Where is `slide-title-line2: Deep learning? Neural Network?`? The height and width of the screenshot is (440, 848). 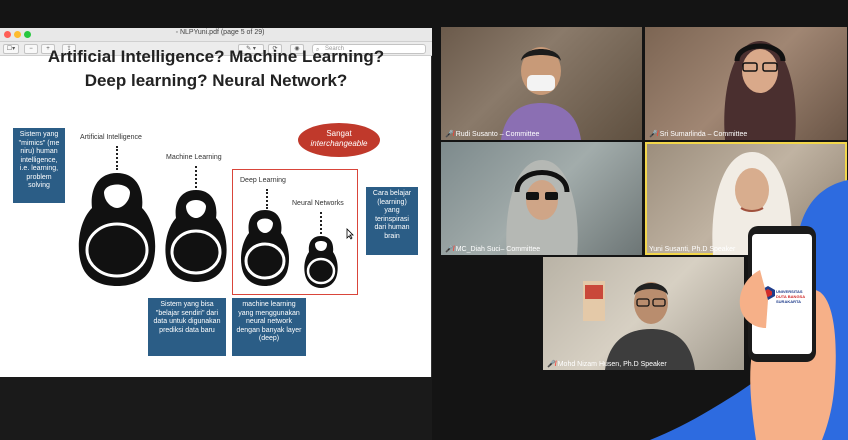
slide-title-line2: Deep learning? Neural Network? is located at coordinates (216, 80).